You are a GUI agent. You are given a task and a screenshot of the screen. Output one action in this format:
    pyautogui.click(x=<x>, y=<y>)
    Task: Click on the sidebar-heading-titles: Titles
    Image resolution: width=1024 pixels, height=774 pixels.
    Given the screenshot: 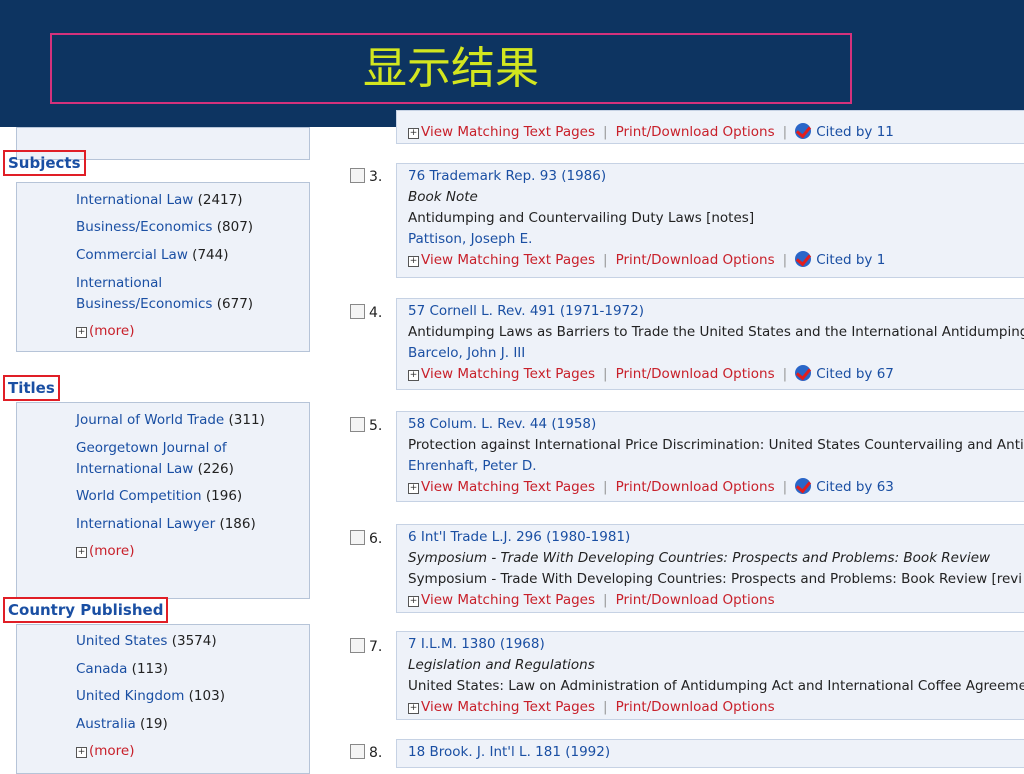 What is the action you would take?
    pyautogui.click(x=31, y=388)
    